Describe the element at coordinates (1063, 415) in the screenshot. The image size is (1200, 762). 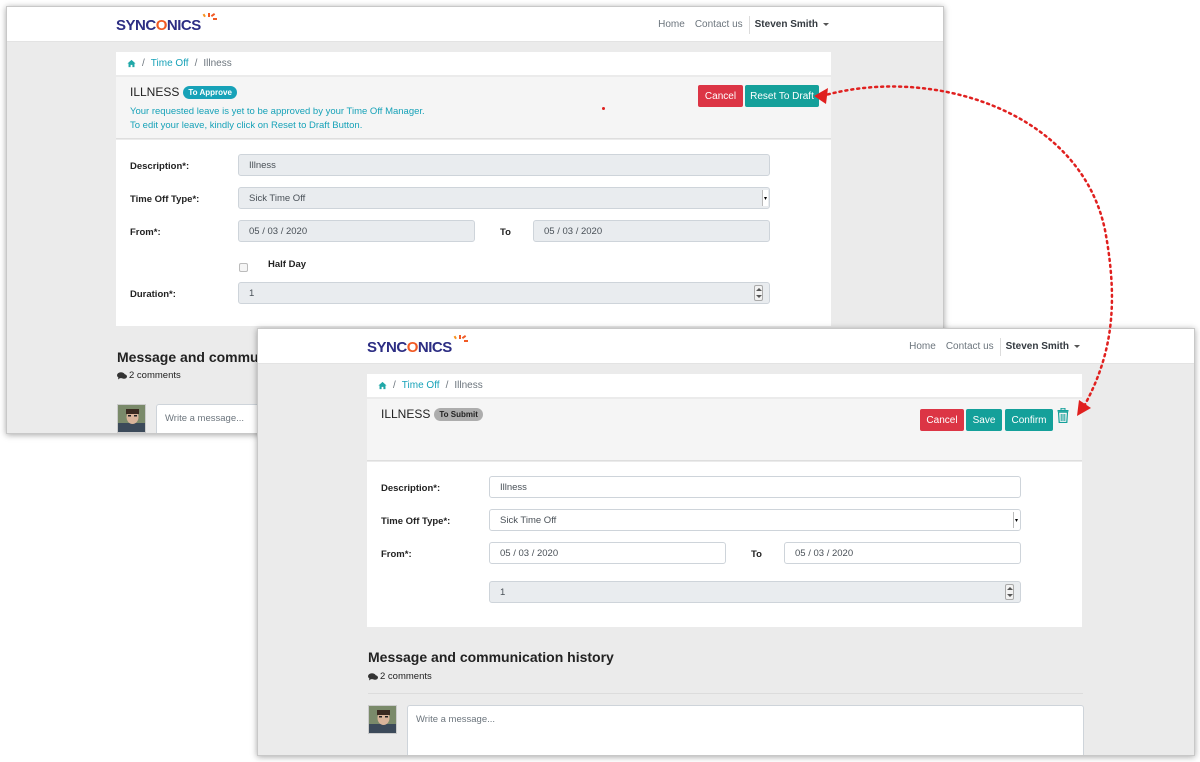
I see `trash-icon` at that location.